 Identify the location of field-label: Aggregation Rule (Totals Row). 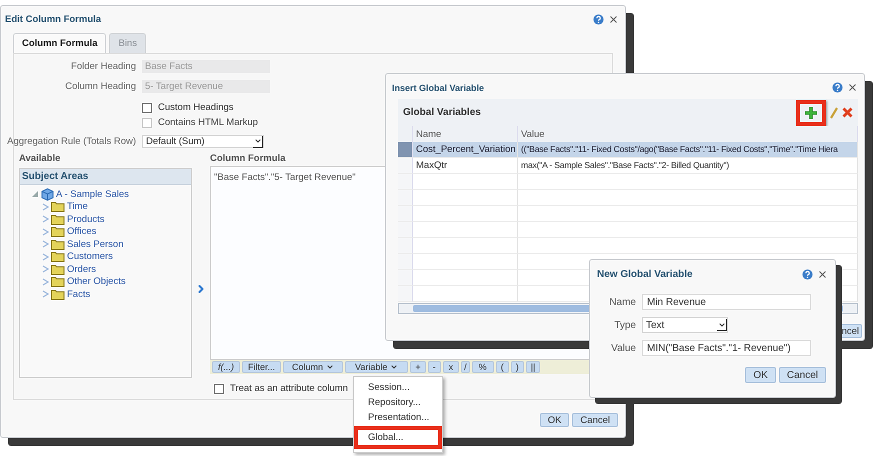
(71, 141).